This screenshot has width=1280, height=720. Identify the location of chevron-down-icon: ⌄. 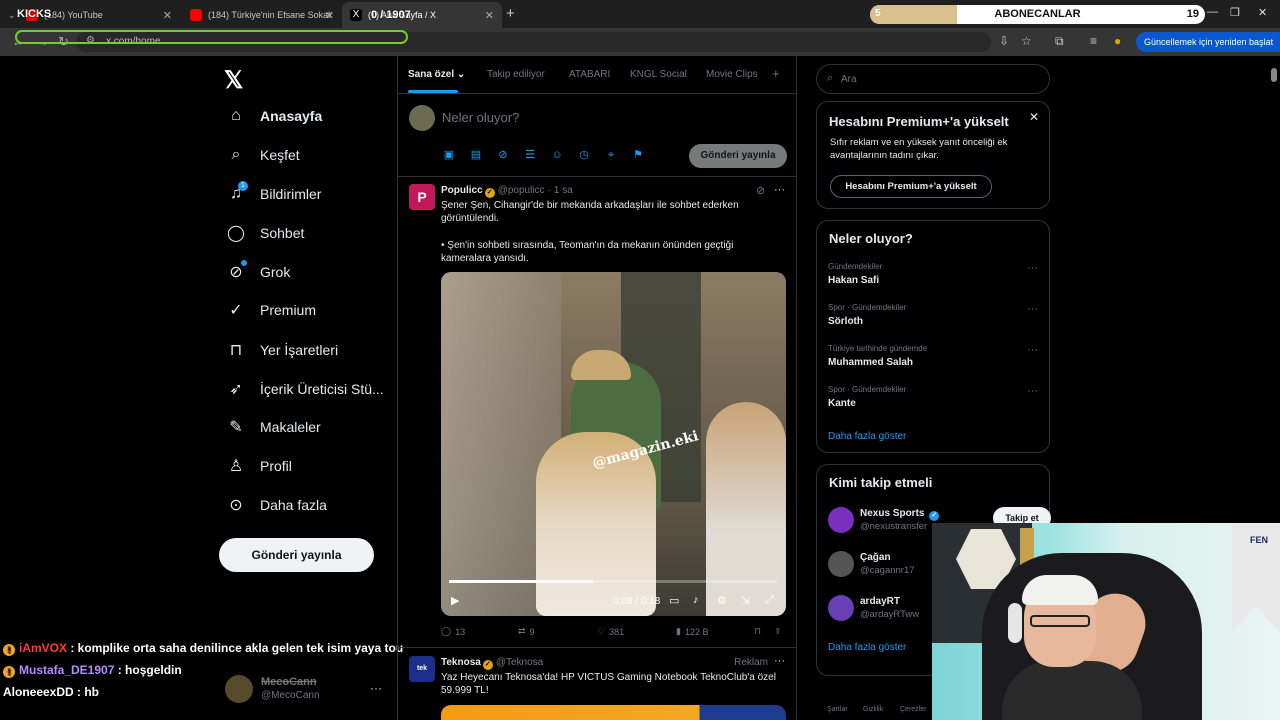
(461, 74).